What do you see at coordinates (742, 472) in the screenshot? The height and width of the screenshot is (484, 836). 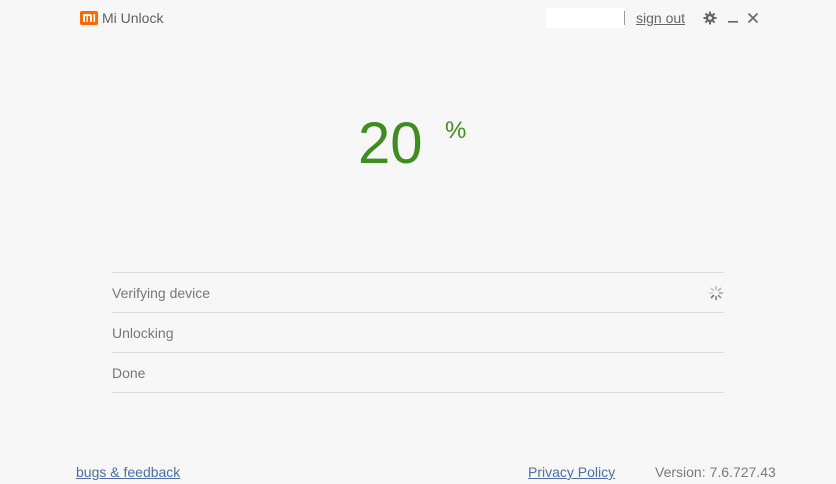 I see `version-value: 7.6.727.43` at bounding box center [742, 472].